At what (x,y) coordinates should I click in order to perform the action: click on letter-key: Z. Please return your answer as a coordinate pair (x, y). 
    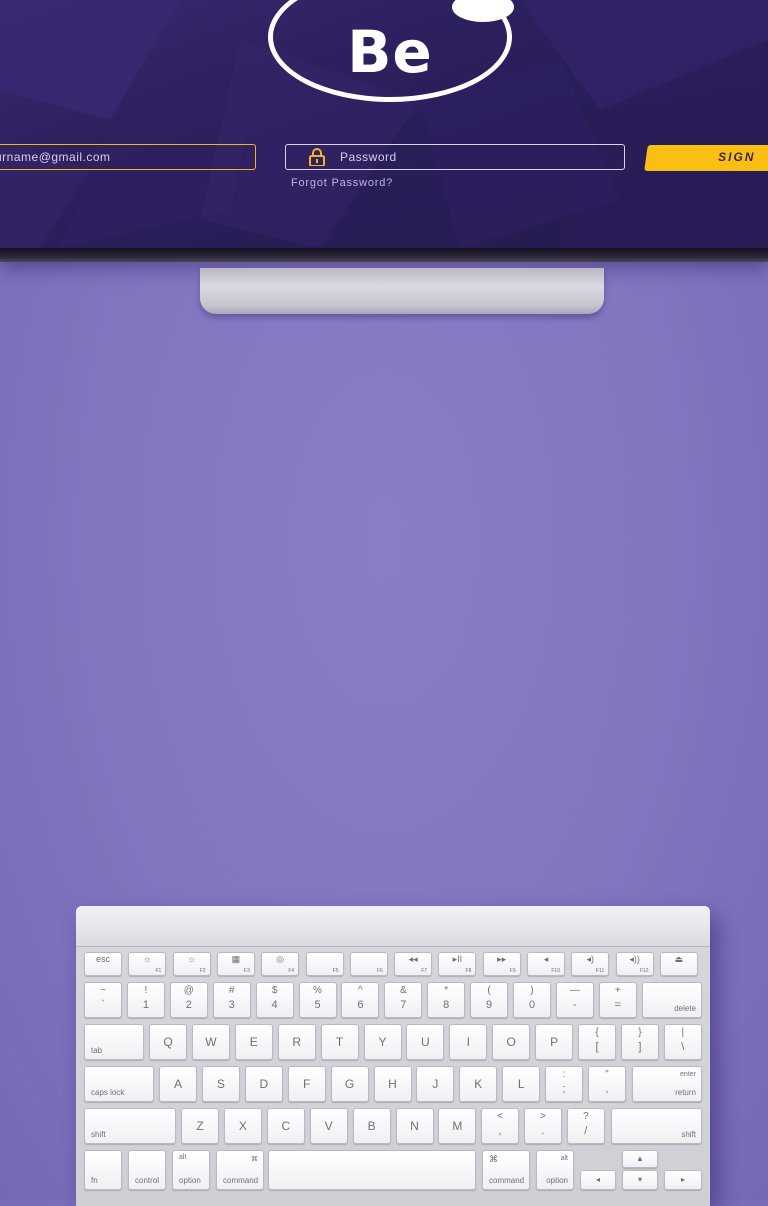
    Looking at the image, I should click on (200, 1126).